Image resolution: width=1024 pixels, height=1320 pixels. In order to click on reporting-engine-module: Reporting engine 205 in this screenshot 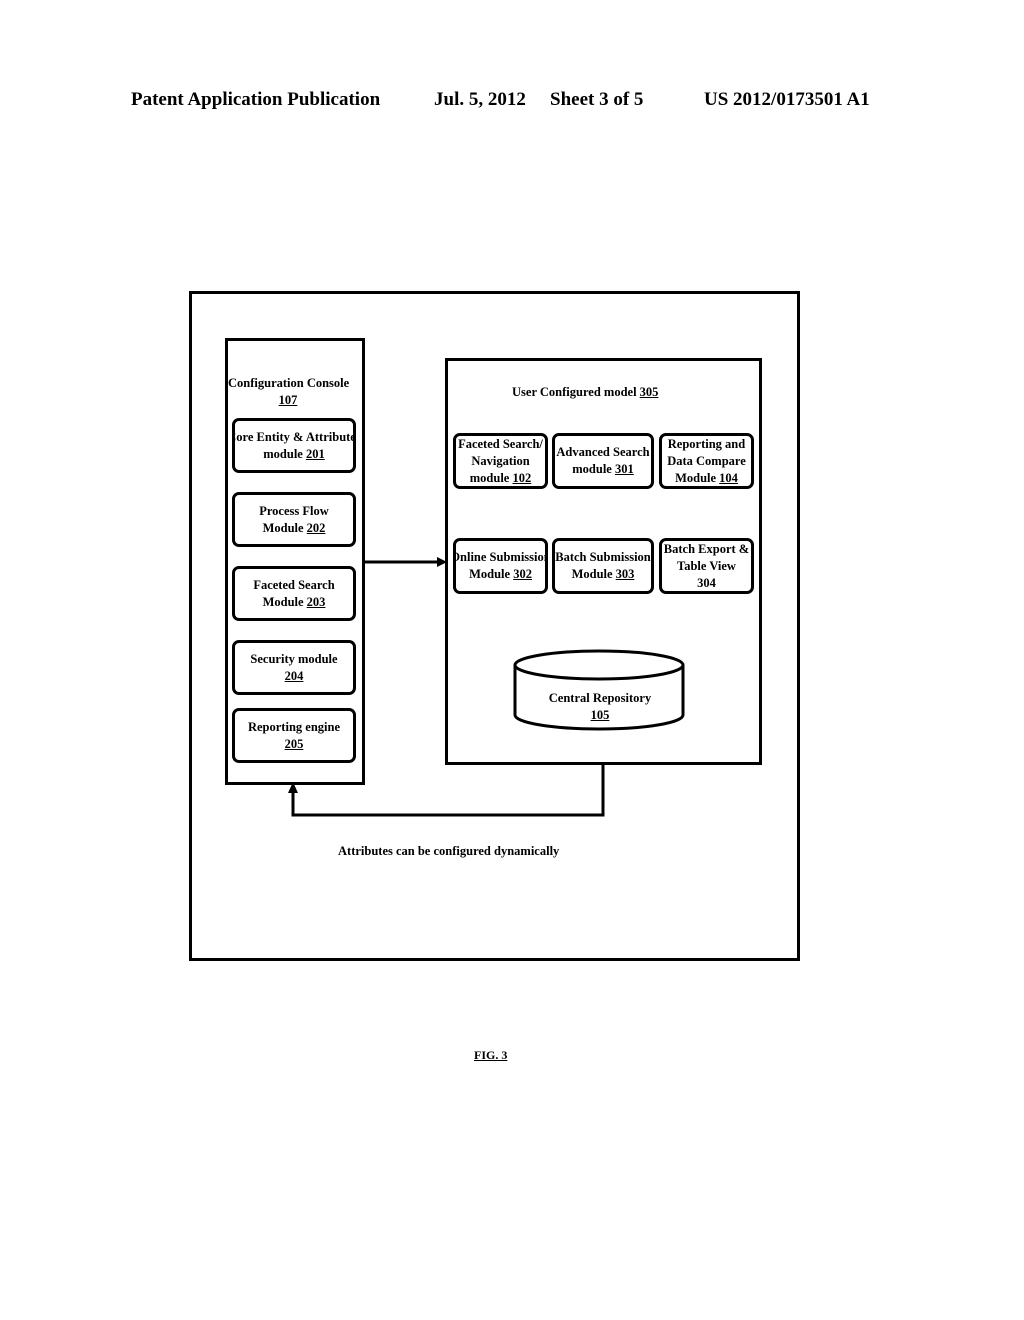, I will do `click(294, 735)`.